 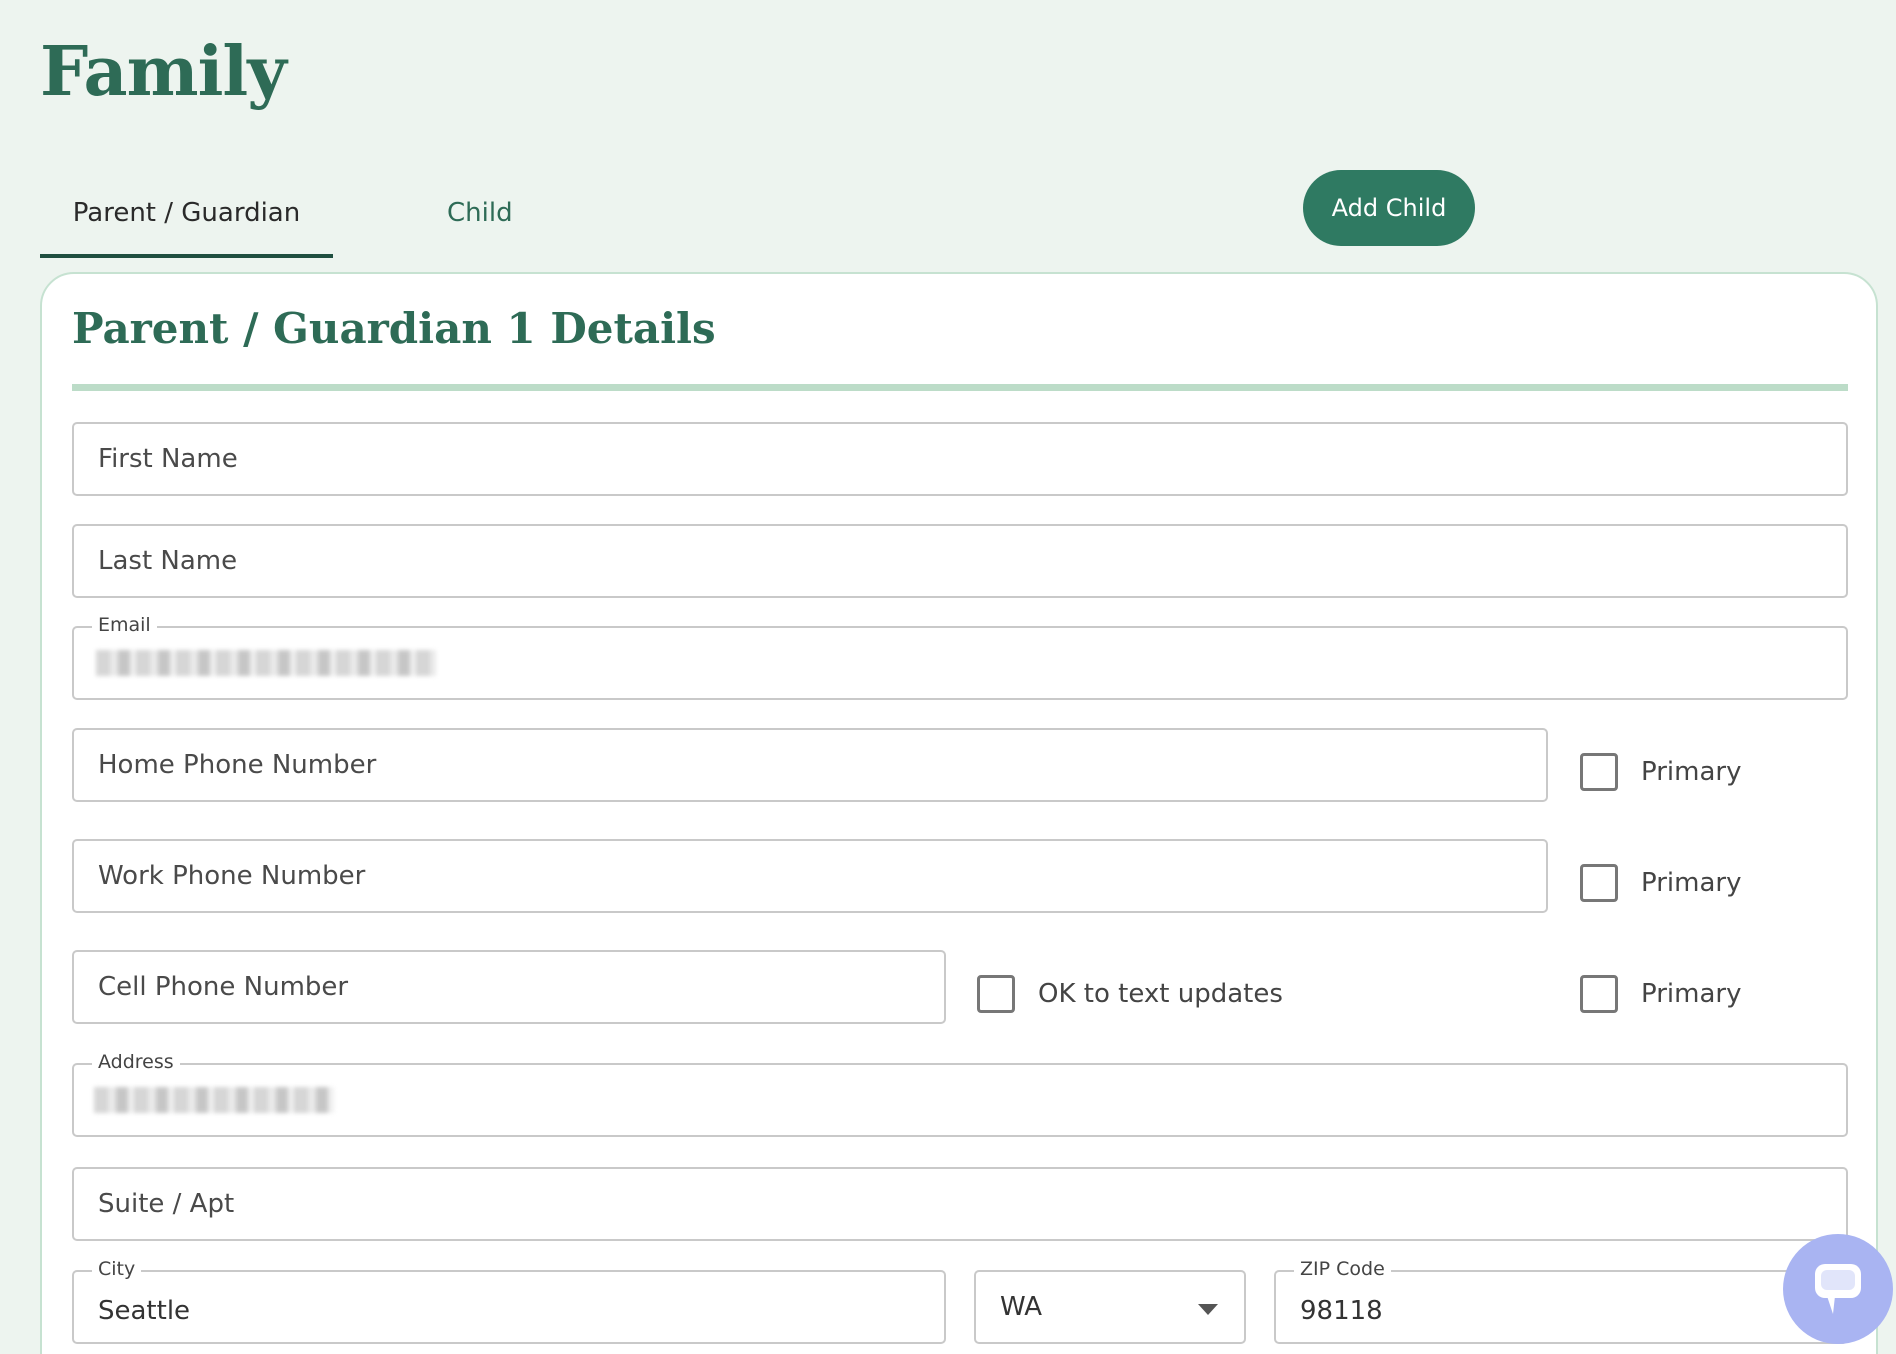 I want to click on first-name-input, so click(x=960, y=459).